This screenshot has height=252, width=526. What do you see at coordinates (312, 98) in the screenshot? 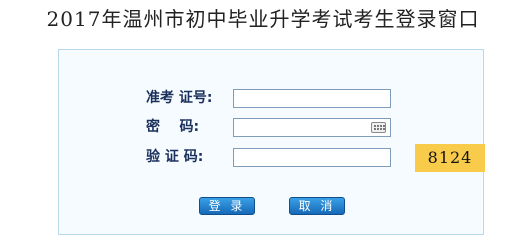
I see `exam-number-input` at bounding box center [312, 98].